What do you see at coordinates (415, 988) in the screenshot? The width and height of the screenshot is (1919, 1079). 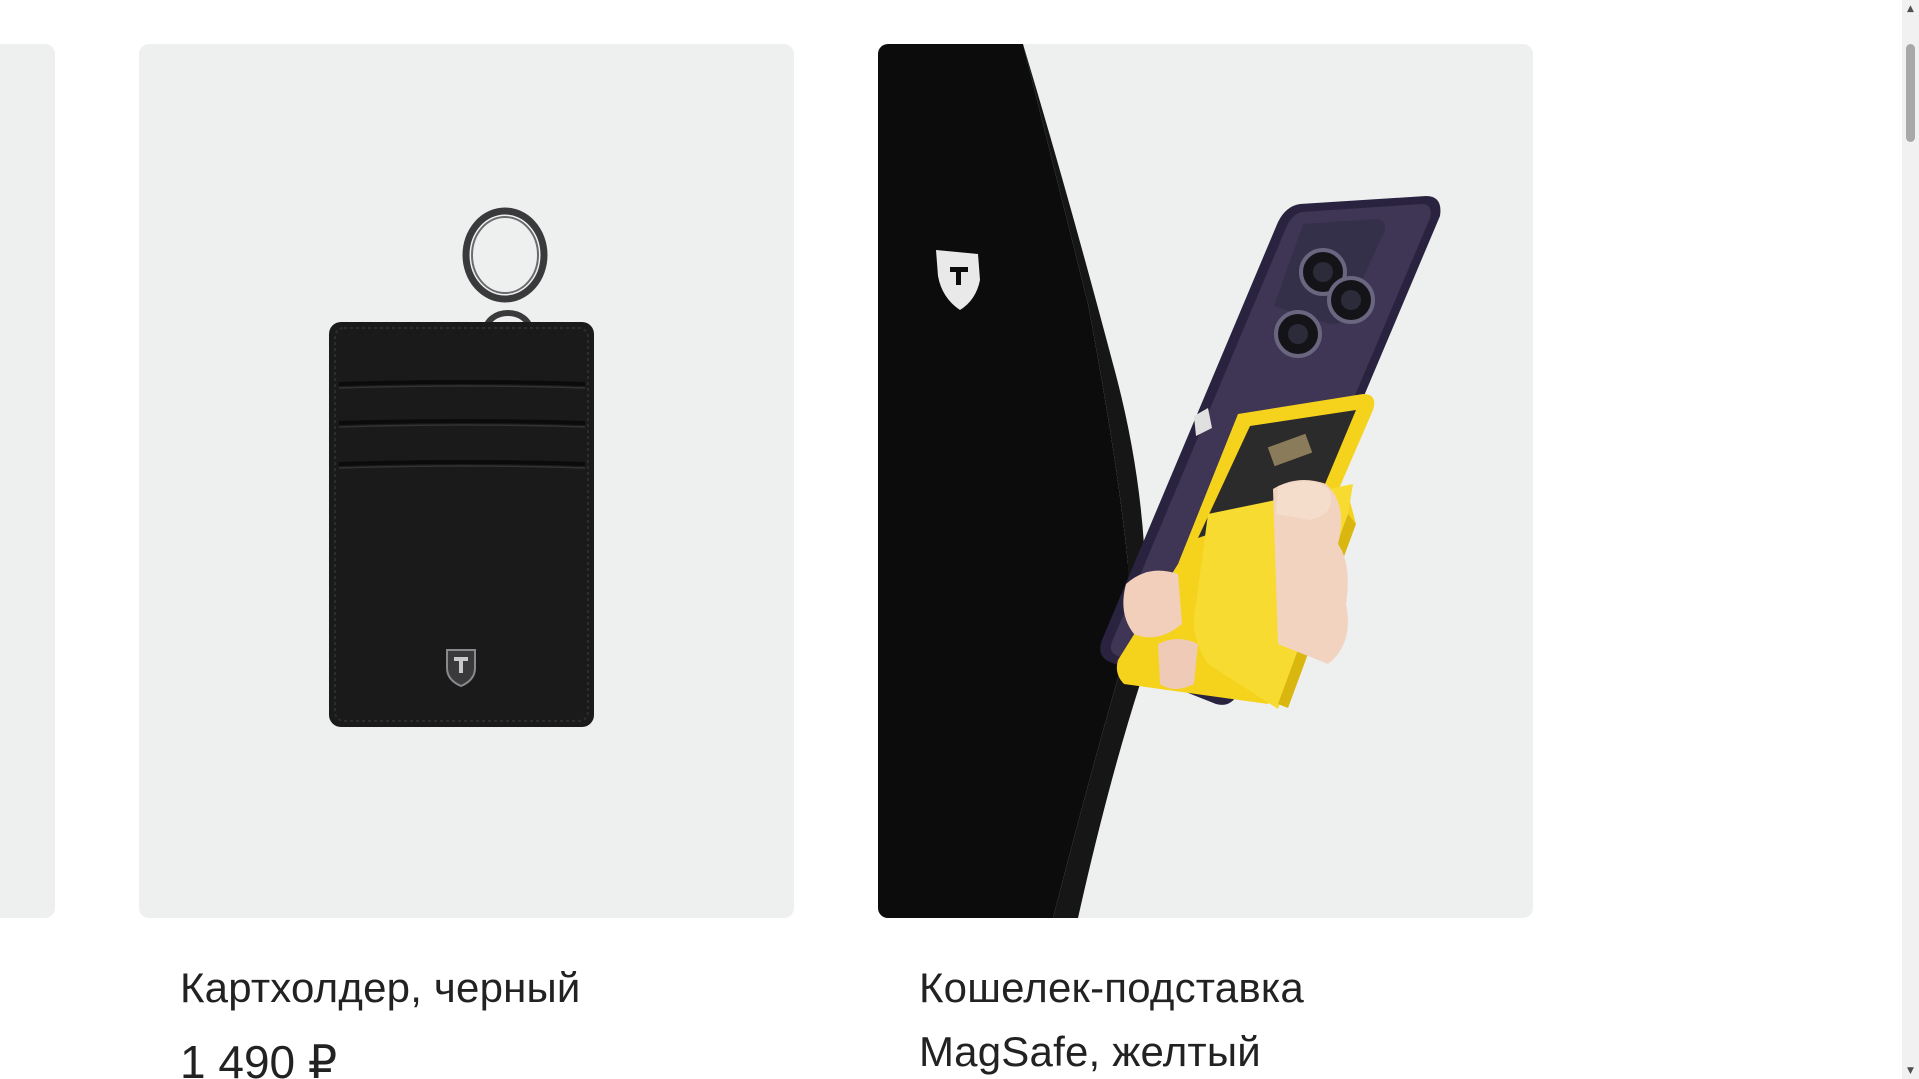 I see `product-title: Картхолдер, черный` at bounding box center [415, 988].